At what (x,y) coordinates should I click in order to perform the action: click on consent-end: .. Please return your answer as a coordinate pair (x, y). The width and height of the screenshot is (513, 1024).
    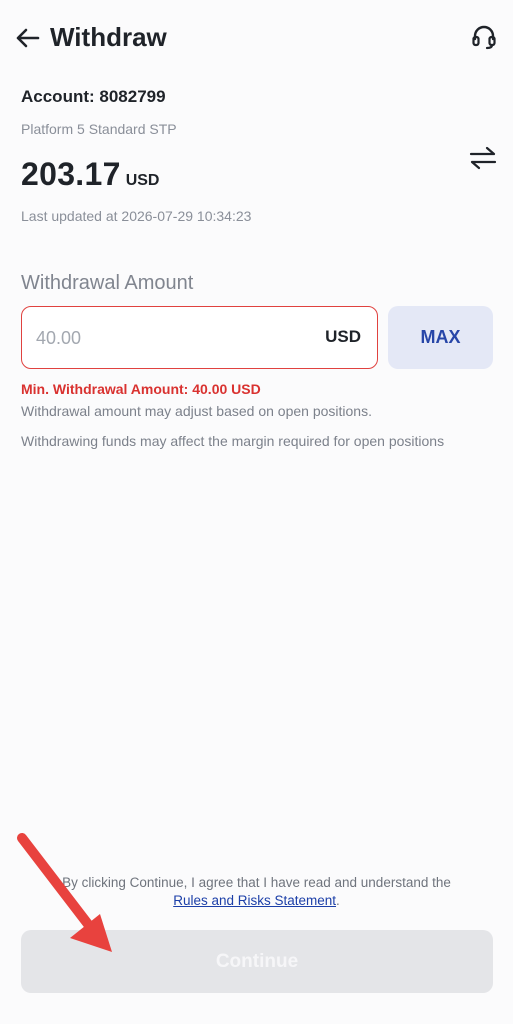
    Looking at the image, I should click on (338, 900).